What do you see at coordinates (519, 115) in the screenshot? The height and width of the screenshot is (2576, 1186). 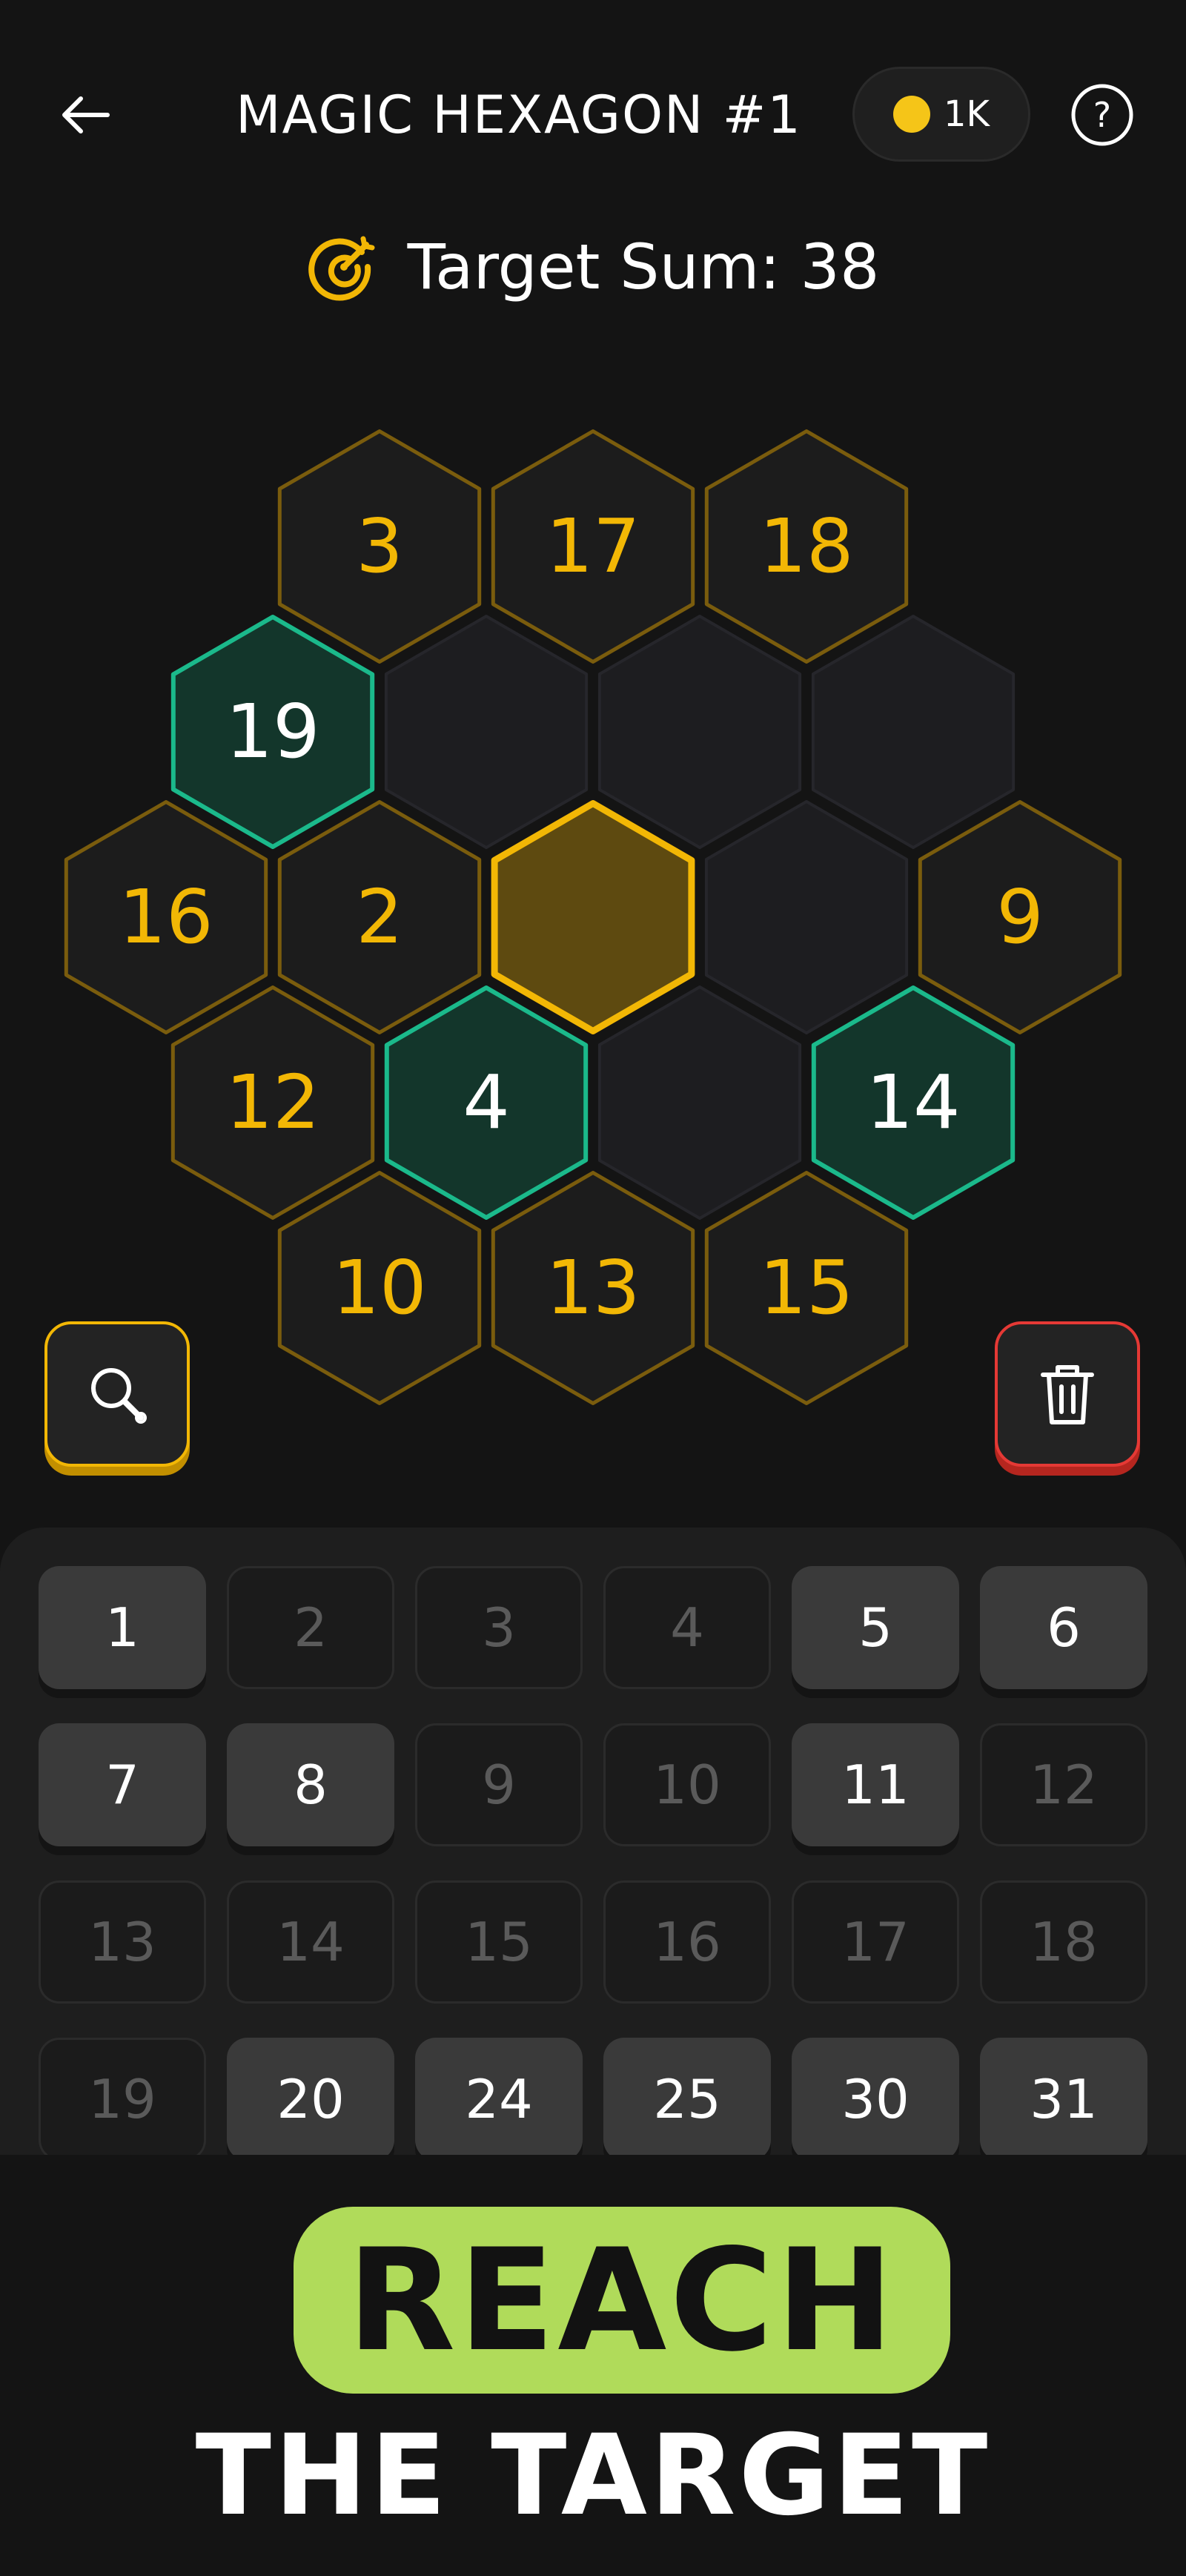 I see `page-title: MAGIC HEXAGON #1` at bounding box center [519, 115].